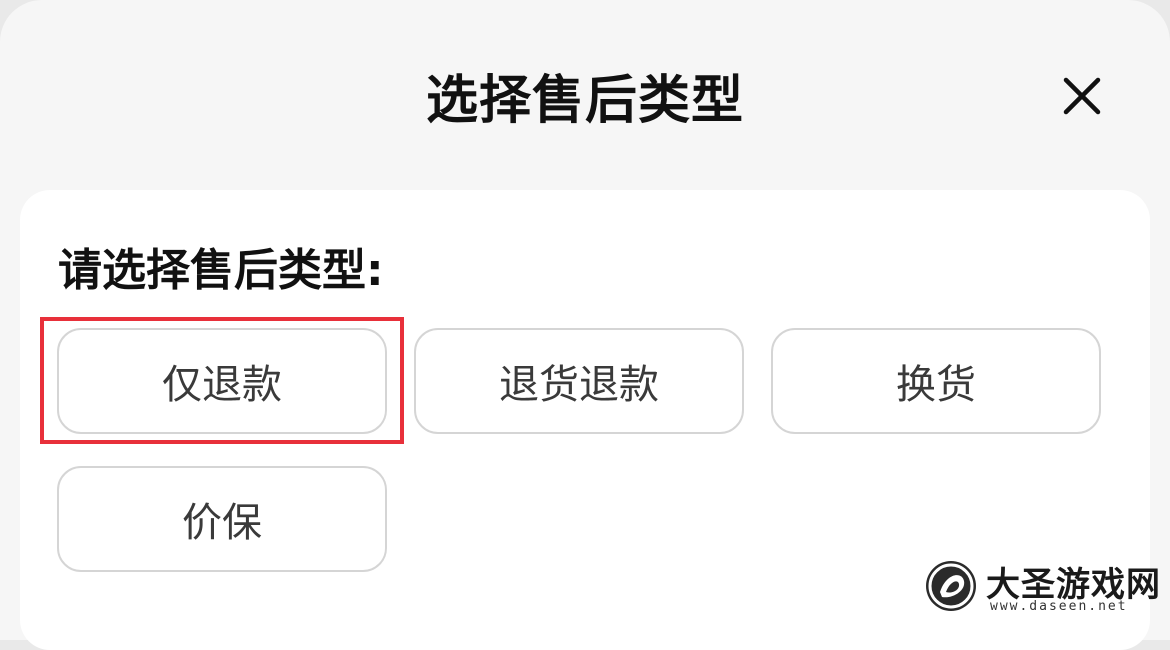 The width and height of the screenshot is (1170, 650). Describe the element at coordinates (936, 381) in the screenshot. I see `option-exchange: 换货` at that location.